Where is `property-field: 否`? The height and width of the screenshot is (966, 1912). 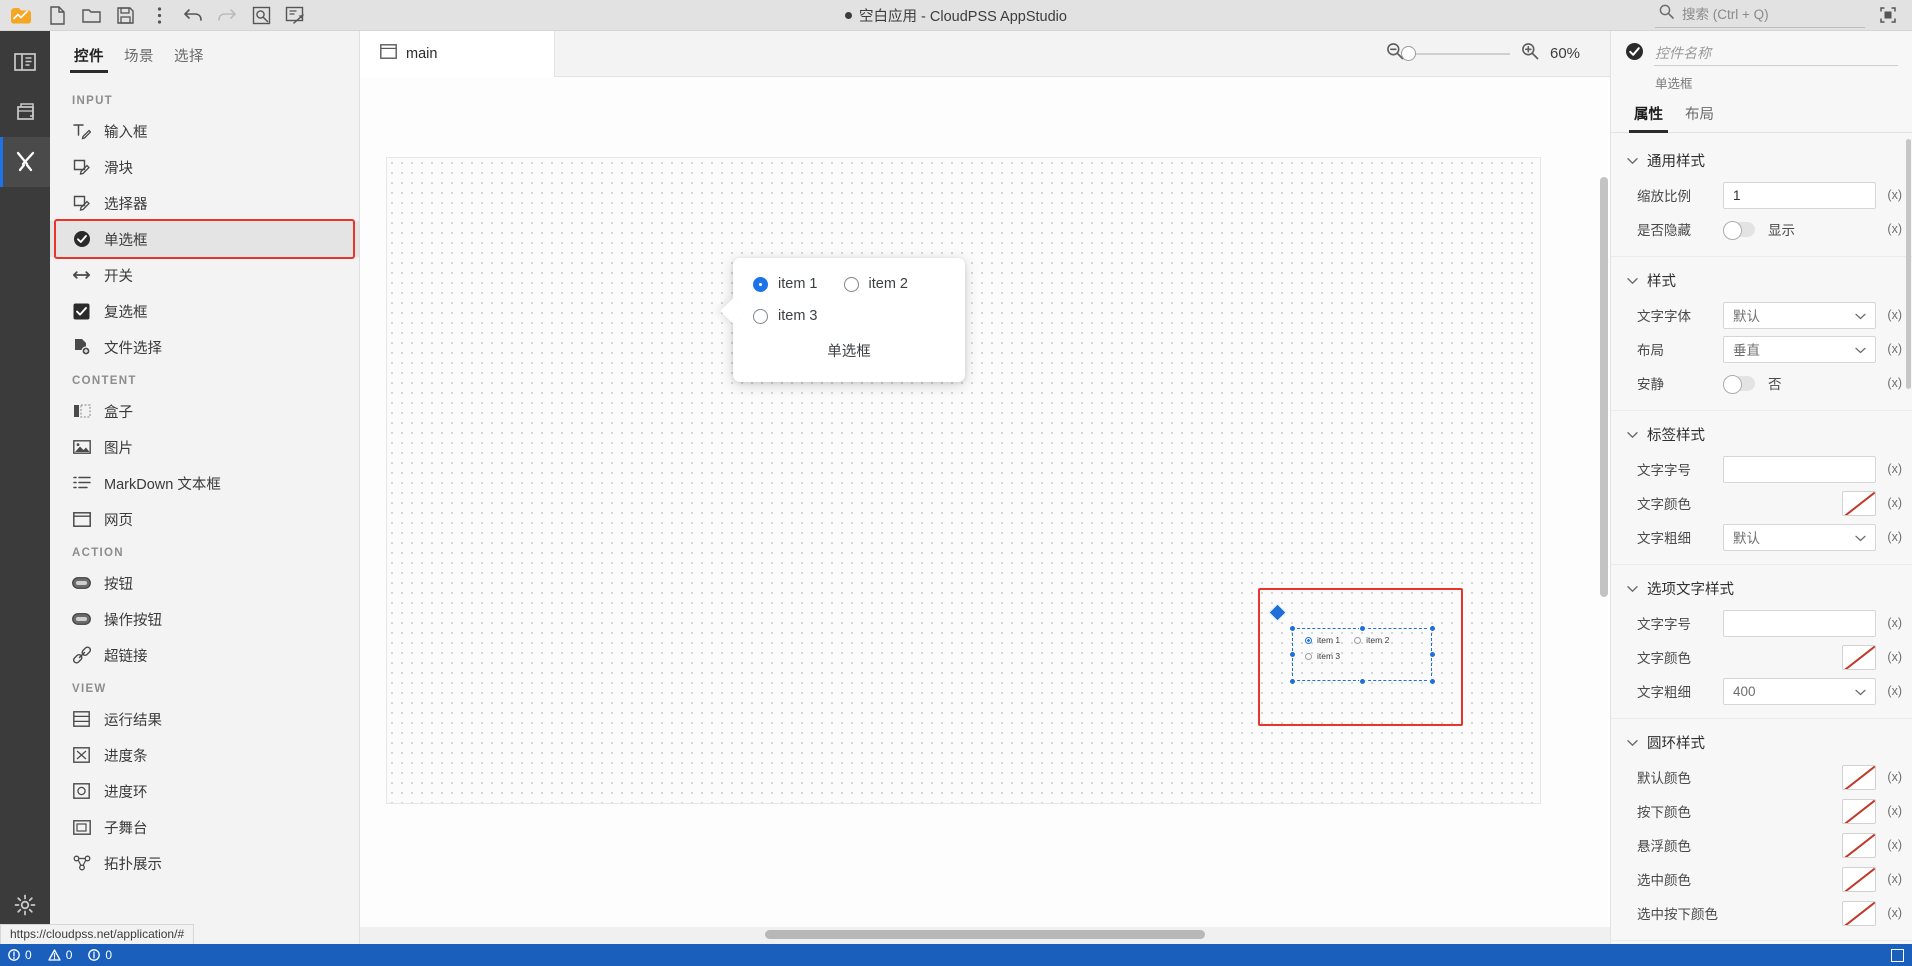 property-field: 否 is located at coordinates (1799, 383).